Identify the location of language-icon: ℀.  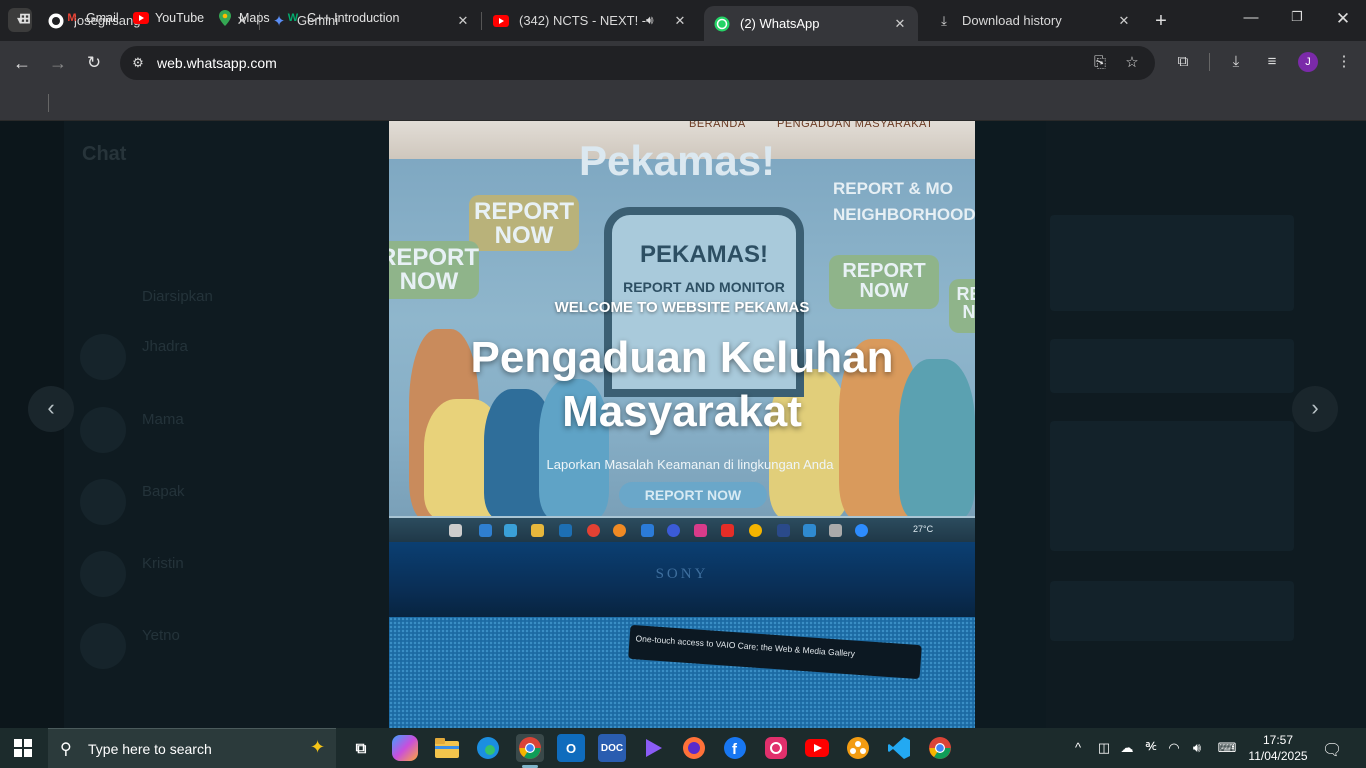
(1151, 746).